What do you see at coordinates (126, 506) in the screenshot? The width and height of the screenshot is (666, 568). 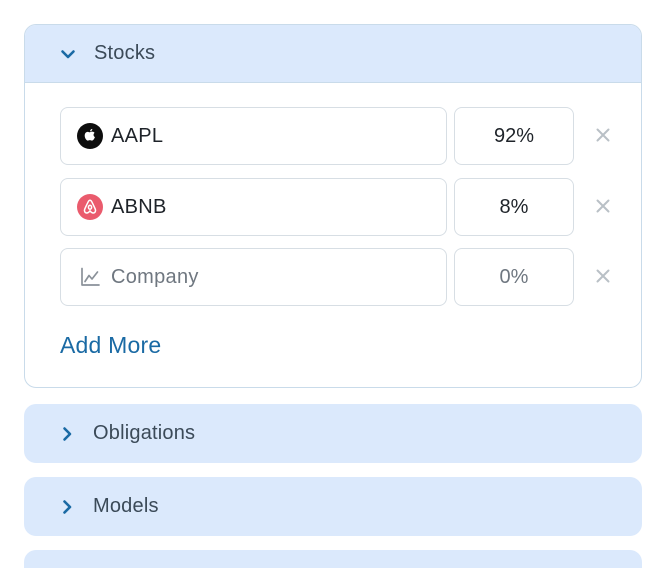 I see `models-section-title: Models` at bounding box center [126, 506].